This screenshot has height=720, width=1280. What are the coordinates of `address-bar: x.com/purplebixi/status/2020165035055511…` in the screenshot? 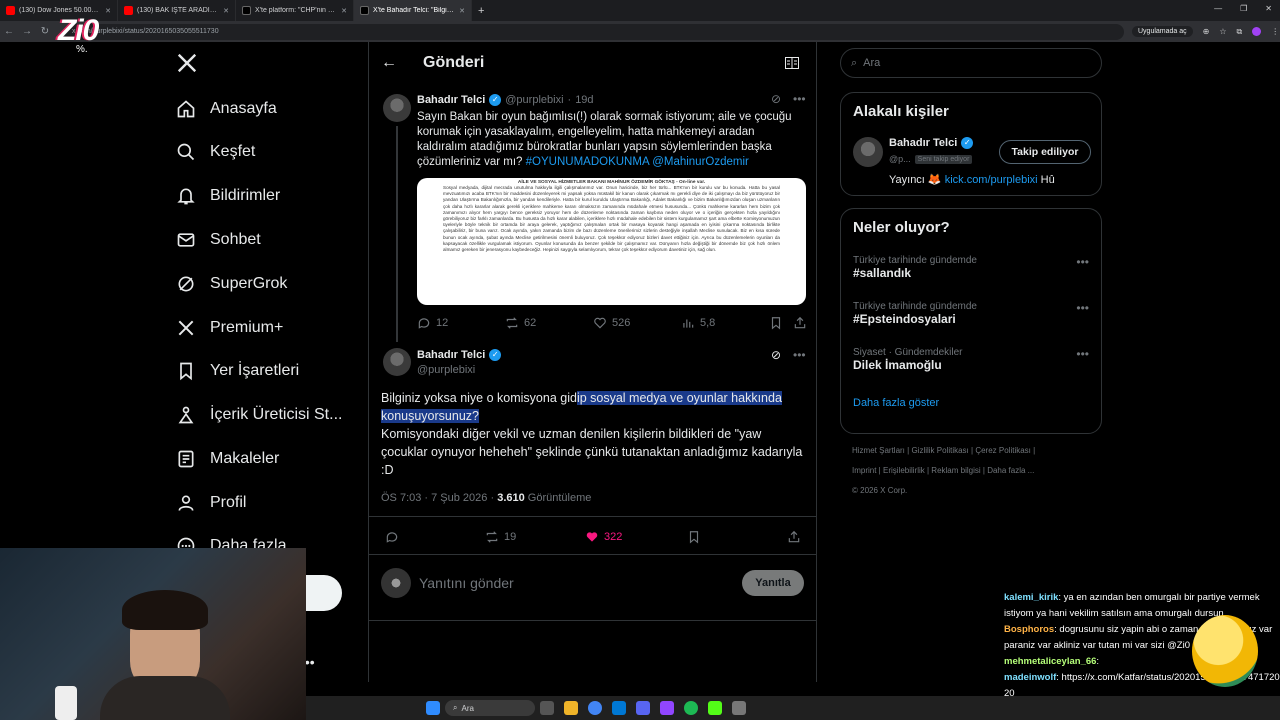 It's located at (594, 31).